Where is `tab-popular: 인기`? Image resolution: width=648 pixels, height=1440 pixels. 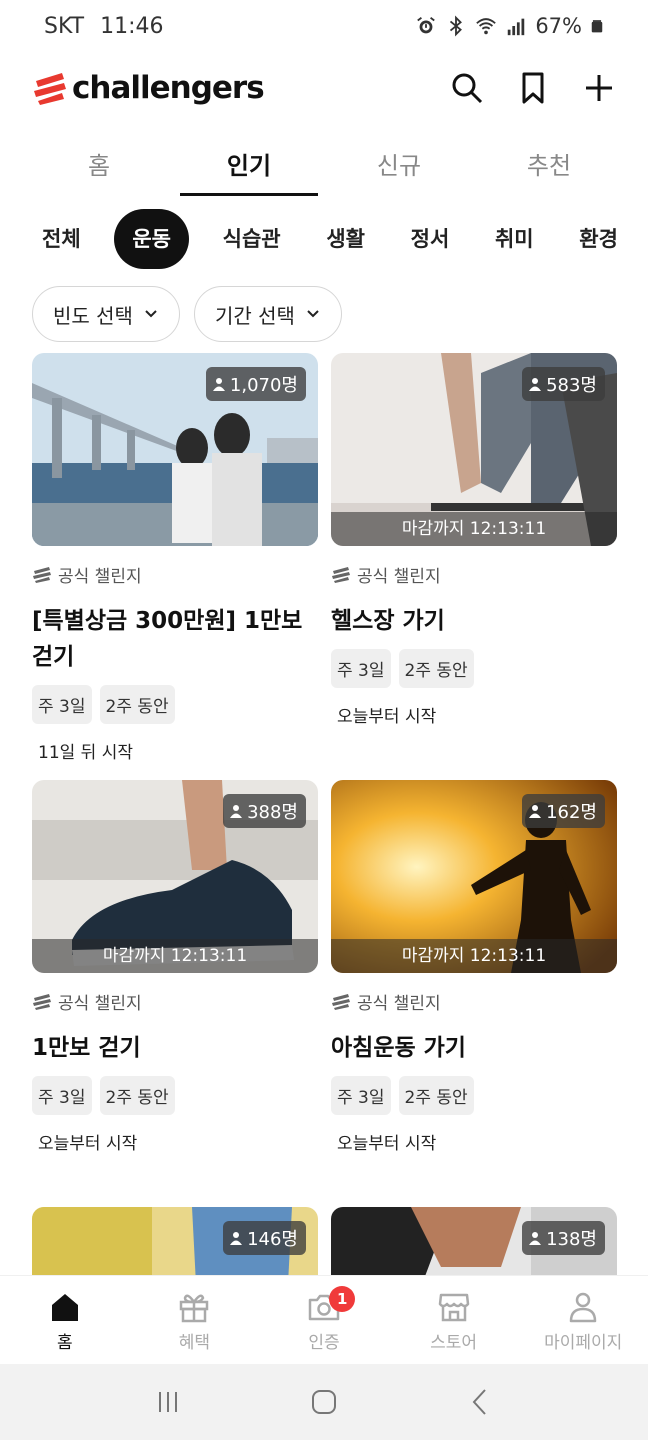
tab-popular: 인기 is located at coordinates (249, 163).